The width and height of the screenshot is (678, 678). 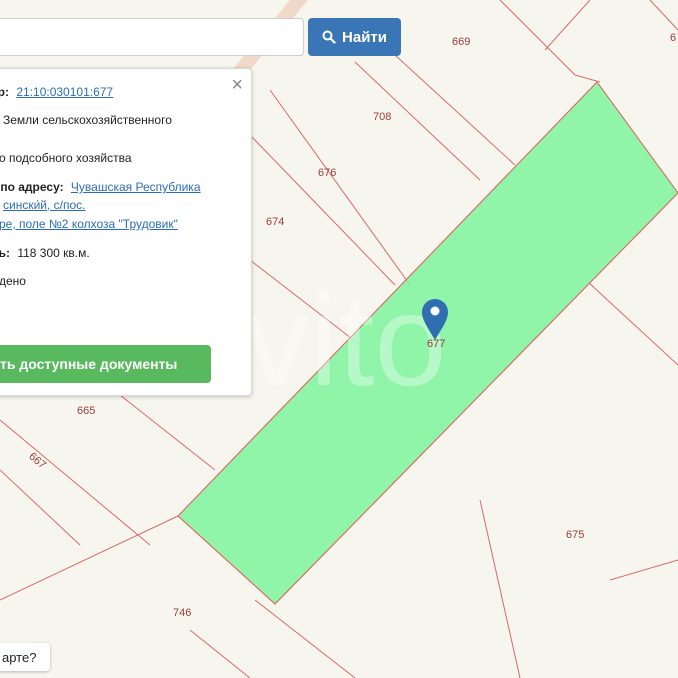 I want to click on view-documents-button: ть доступные документы, so click(x=105, y=364).